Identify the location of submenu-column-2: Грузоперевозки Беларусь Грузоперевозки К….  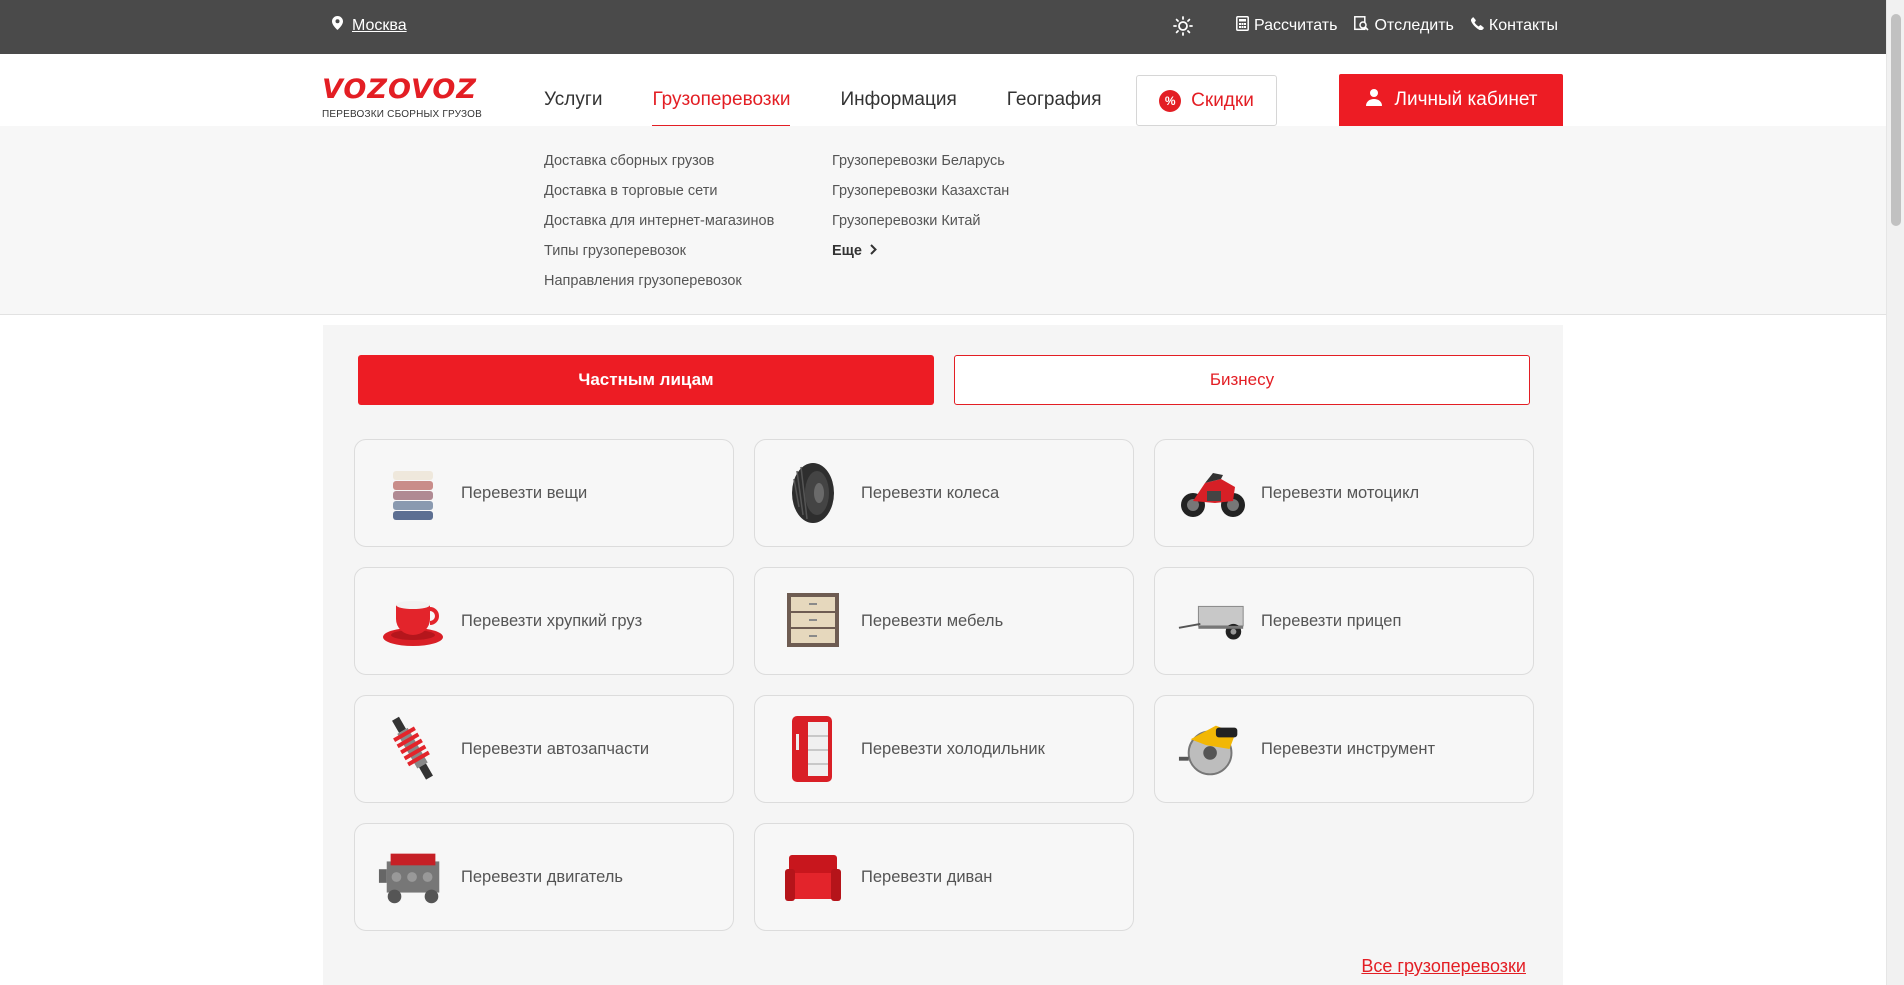
(920, 206).